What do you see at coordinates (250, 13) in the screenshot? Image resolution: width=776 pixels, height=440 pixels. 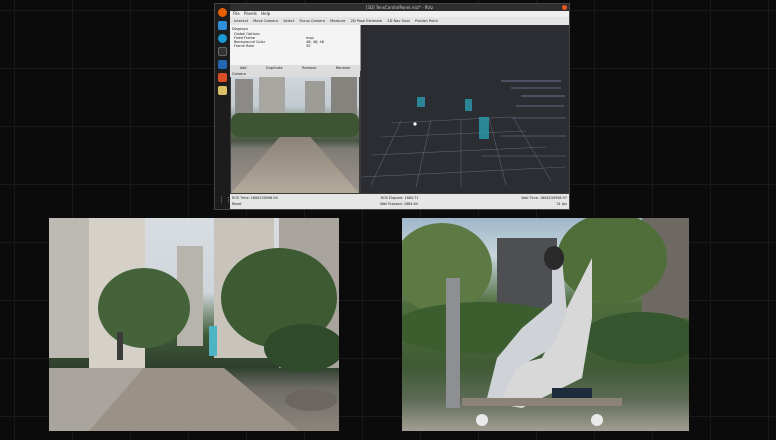 I see `menu-panels: Panels` at bounding box center [250, 13].